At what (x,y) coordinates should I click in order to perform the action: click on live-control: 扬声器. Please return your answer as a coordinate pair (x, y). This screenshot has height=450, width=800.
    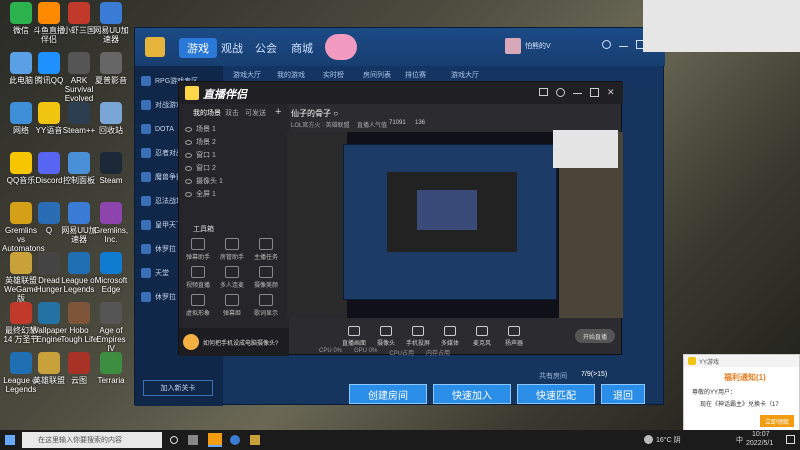
    Looking at the image, I should click on (514, 336).